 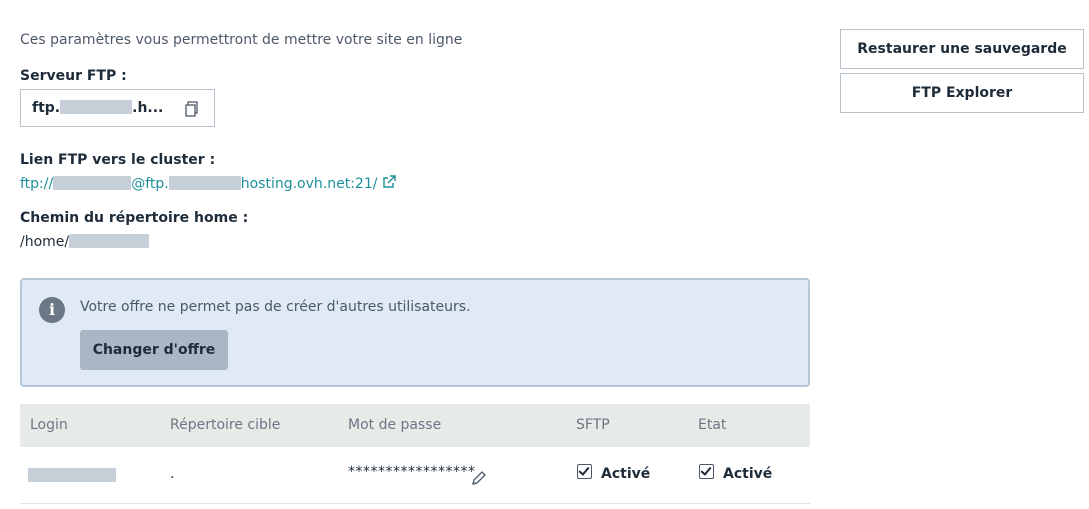 What do you see at coordinates (172, 474) in the screenshot?
I see `target-dir-value: .` at bounding box center [172, 474].